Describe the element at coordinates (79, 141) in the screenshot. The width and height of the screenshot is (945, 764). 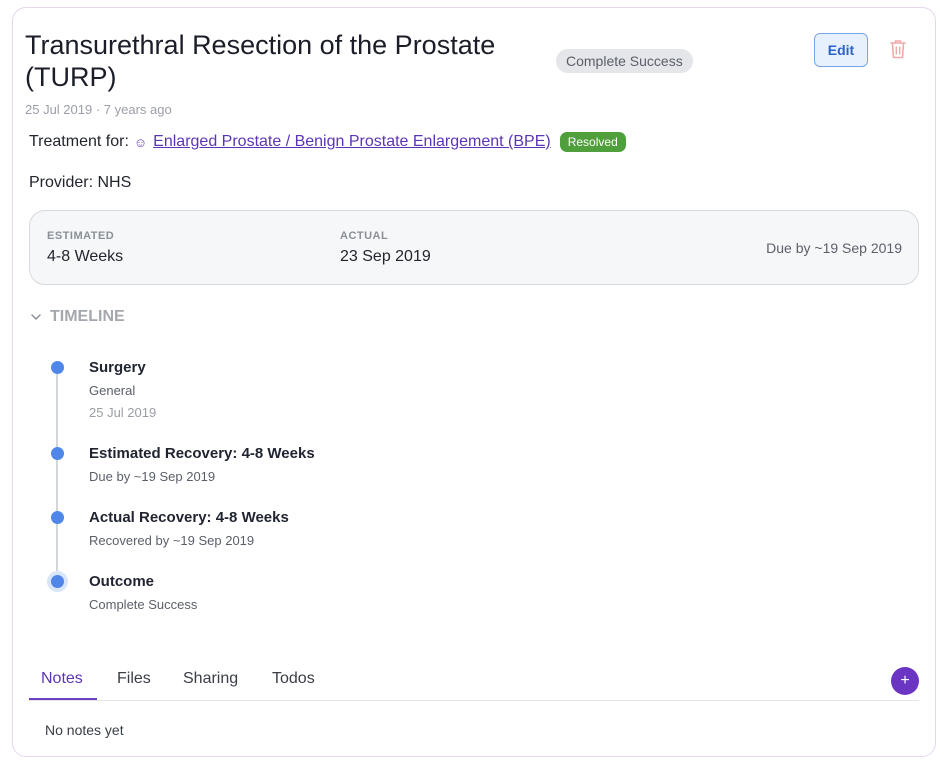
I see `treatment-label: Treatment for:` at that location.